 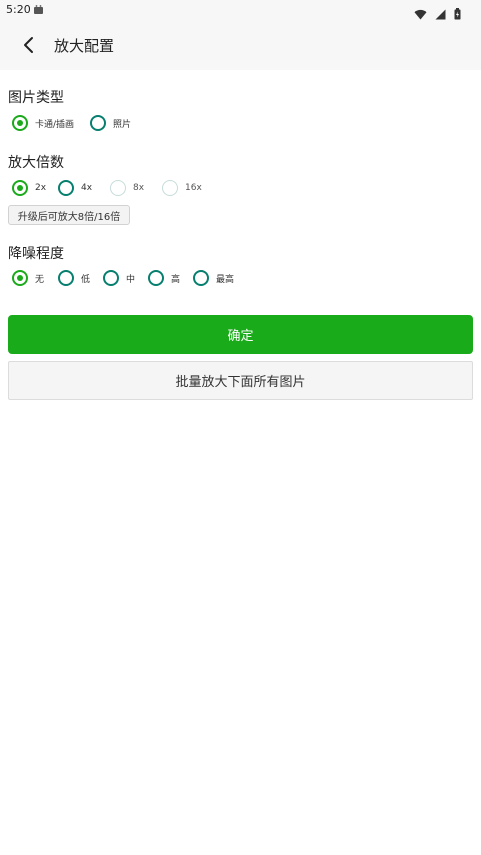 I want to click on radio-scale-16x: 16x, so click(x=182, y=188).